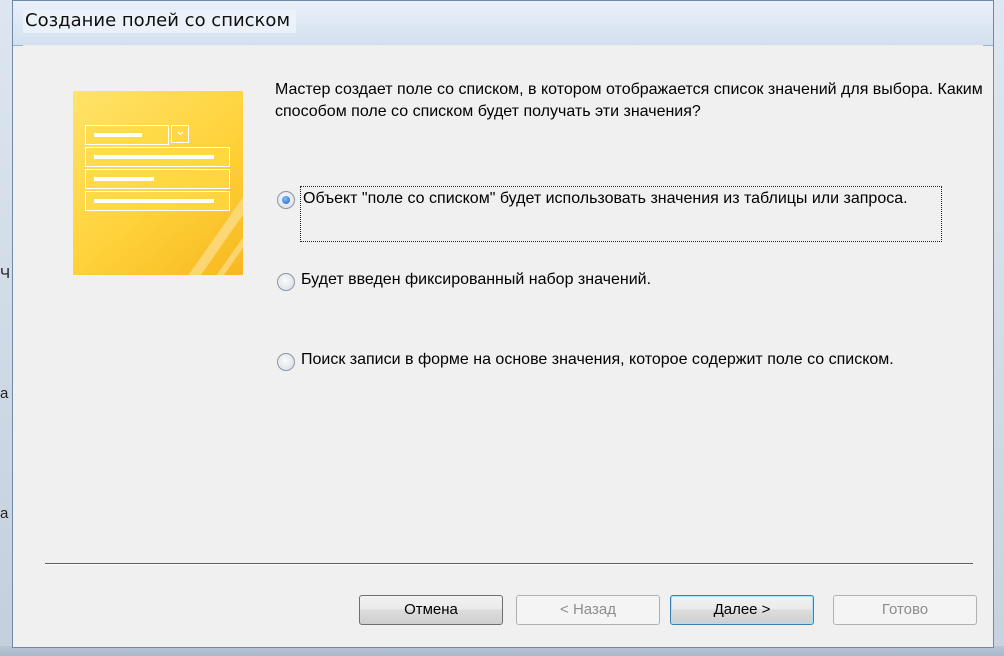  Describe the element at coordinates (503, 23) in the screenshot. I see `title-bar: Создание полей со списком` at that location.